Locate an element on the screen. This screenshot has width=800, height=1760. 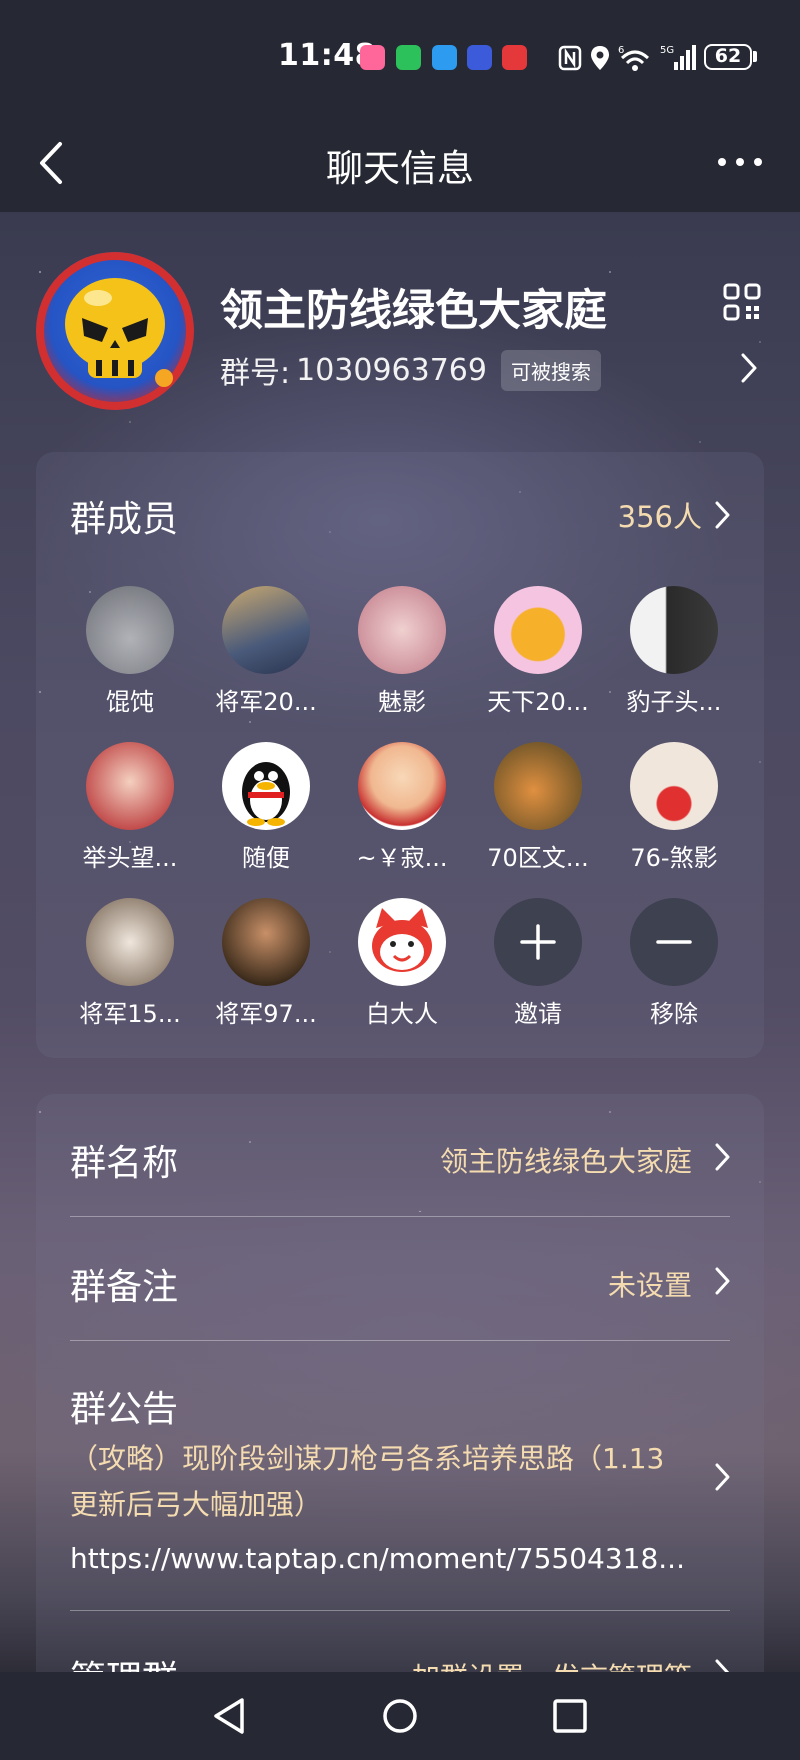
battery-tip is located at coordinates (755, 56).